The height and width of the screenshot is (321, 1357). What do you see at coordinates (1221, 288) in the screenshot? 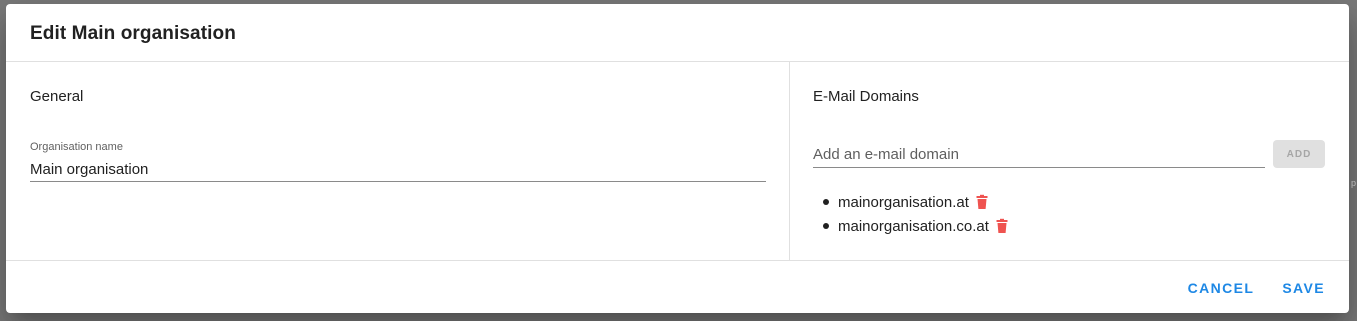
I see `cancel-button: CANCEL` at bounding box center [1221, 288].